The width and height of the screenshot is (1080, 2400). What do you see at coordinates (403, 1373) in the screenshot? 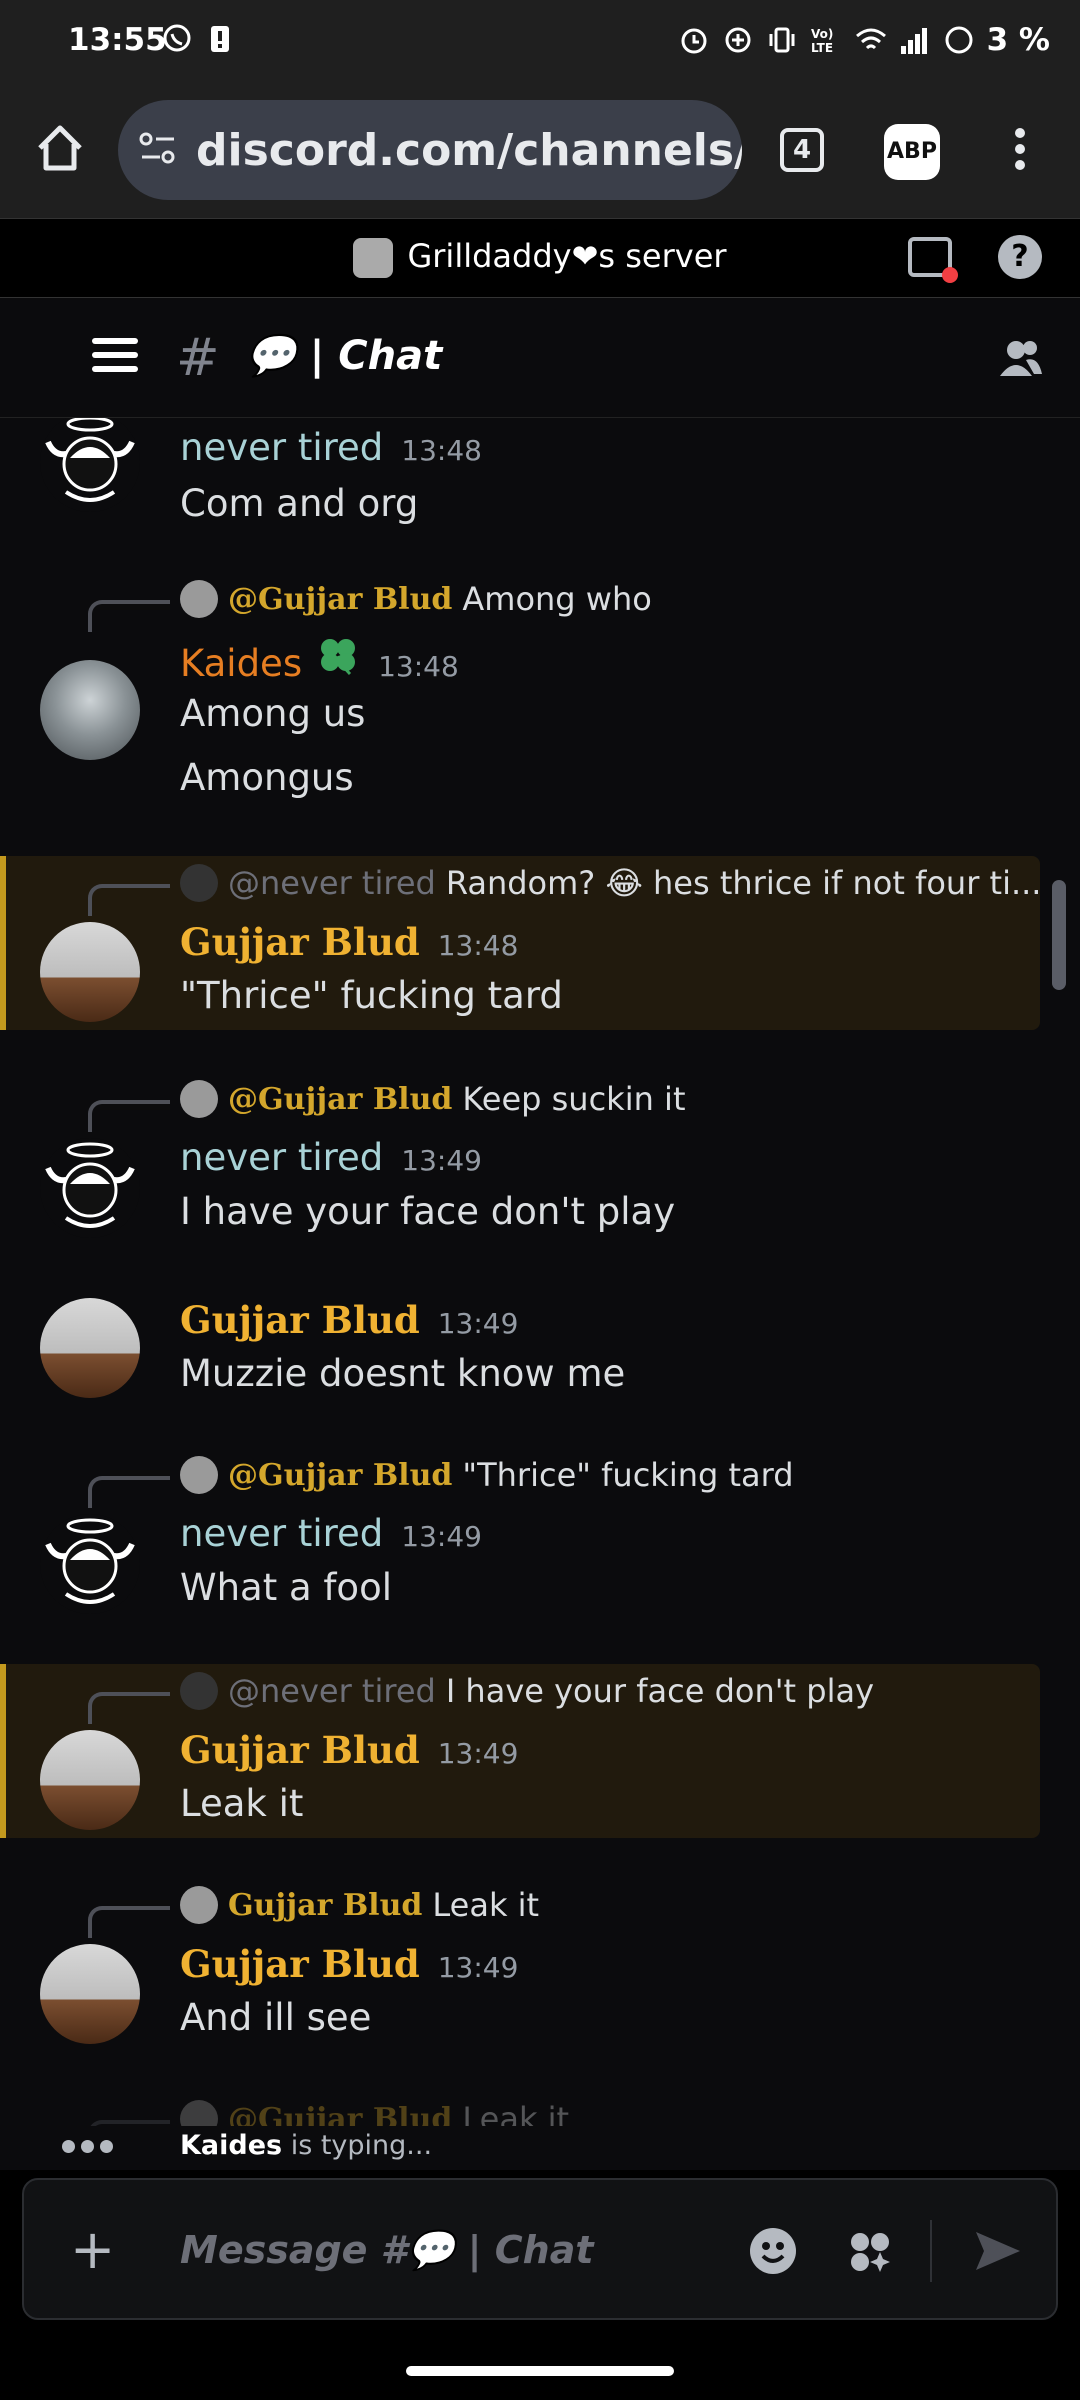
I see `message-text: Muzzie doesnt know me` at bounding box center [403, 1373].